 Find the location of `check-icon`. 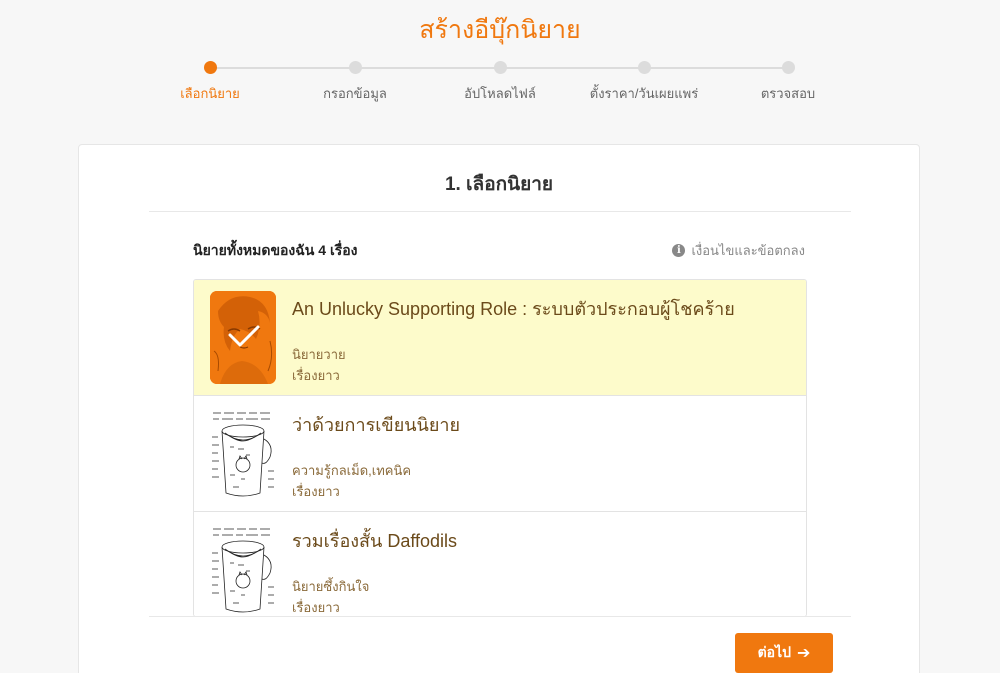

check-icon is located at coordinates (244, 336).